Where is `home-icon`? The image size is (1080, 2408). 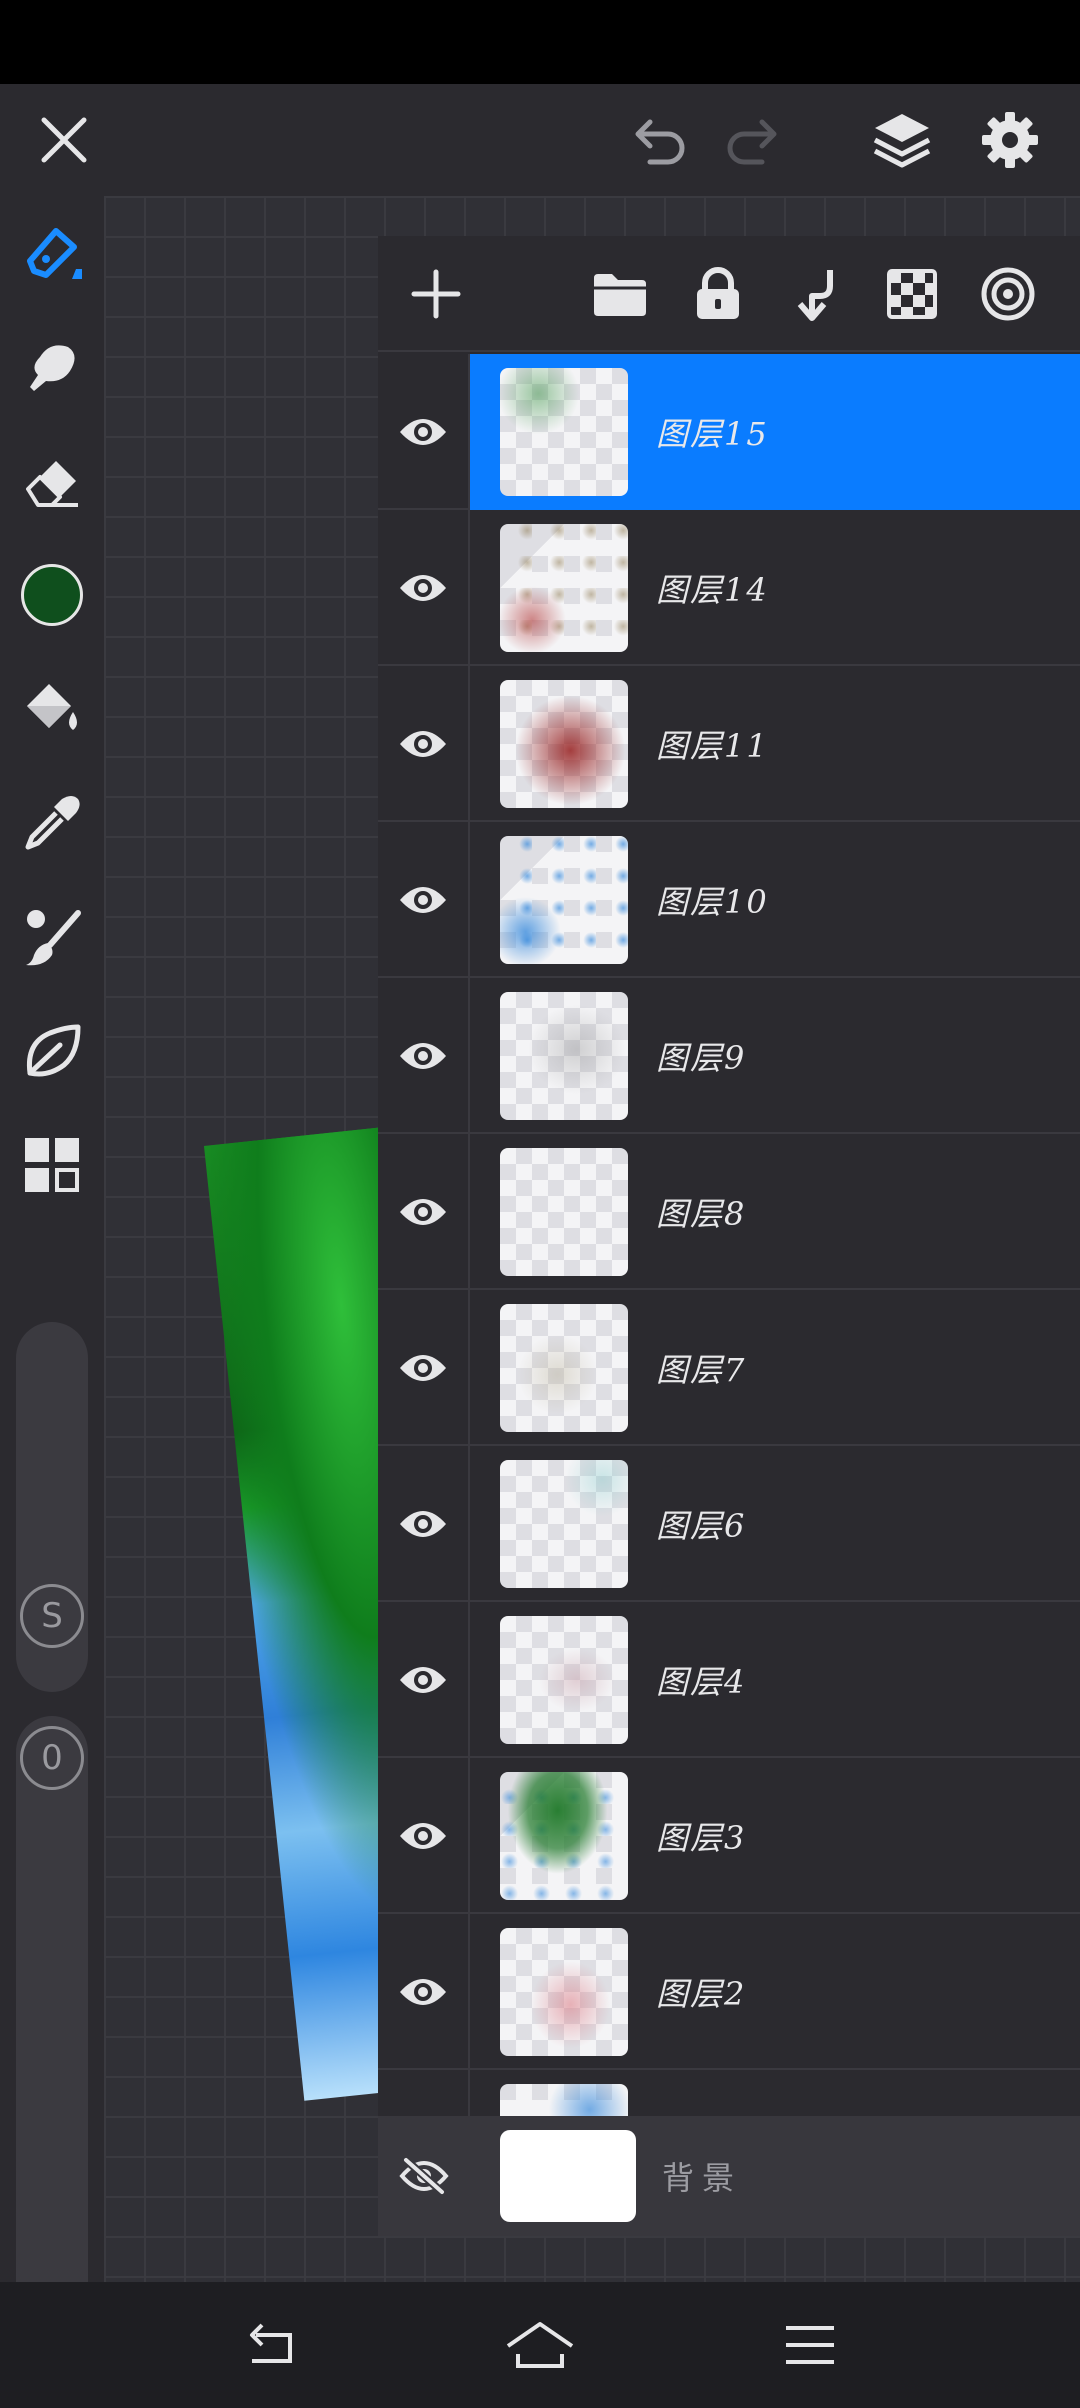
home-icon is located at coordinates (540, 2345).